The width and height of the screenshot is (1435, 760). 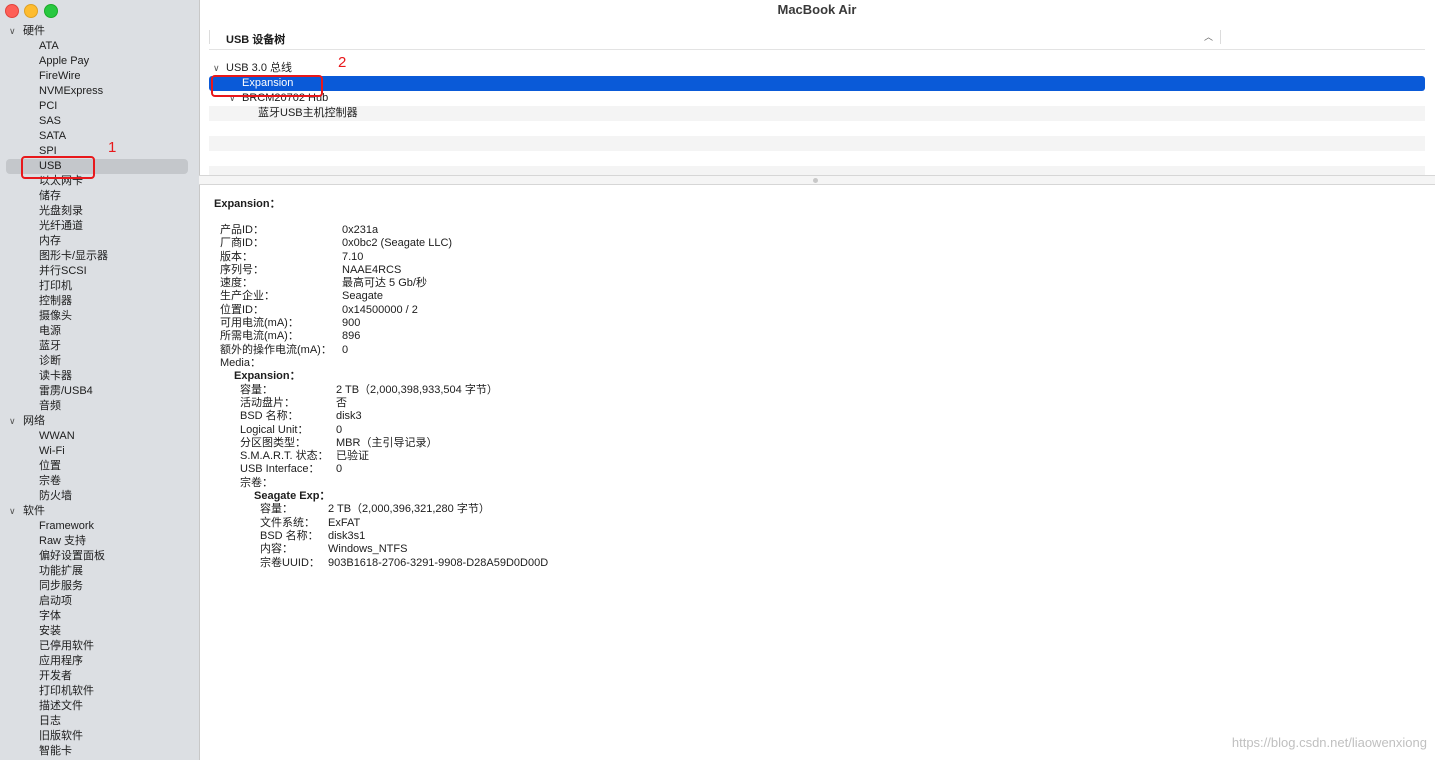 What do you see at coordinates (308, 113) in the screenshot?
I see `tree-node-label: 蓝牙USB主机控制器` at bounding box center [308, 113].